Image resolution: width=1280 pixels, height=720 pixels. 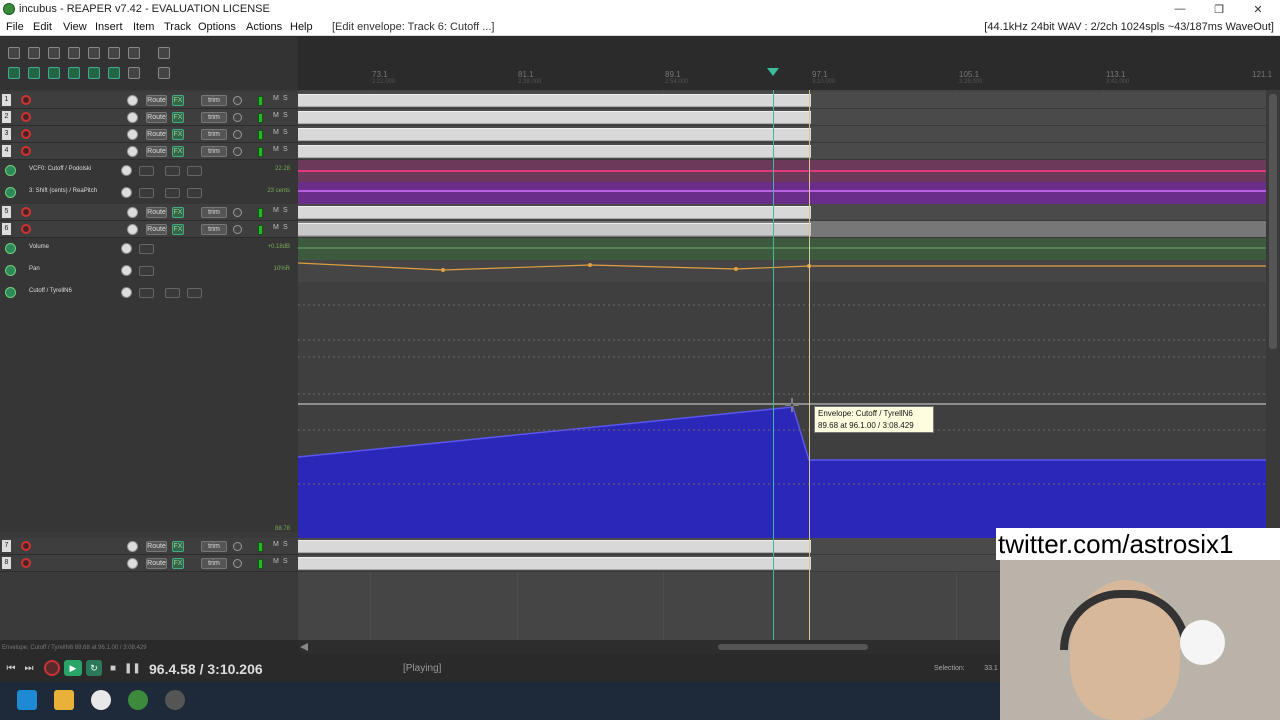 What do you see at coordinates (138, 700) in the screenshot?
I see `chrome-icon` at bounding box center [138, 700].